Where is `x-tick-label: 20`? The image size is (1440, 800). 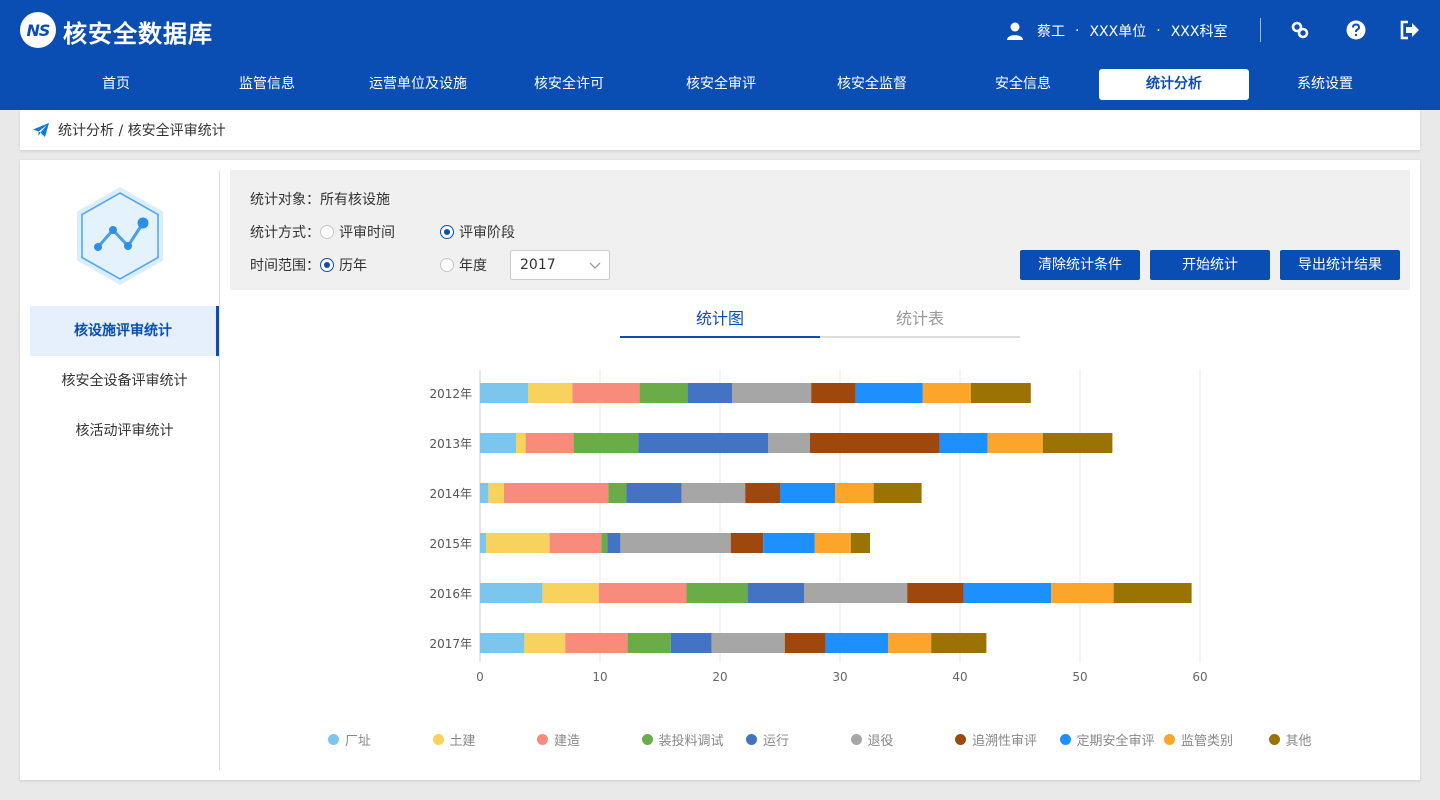
x-tick-label: 20 is located at coordinates (719, 677).